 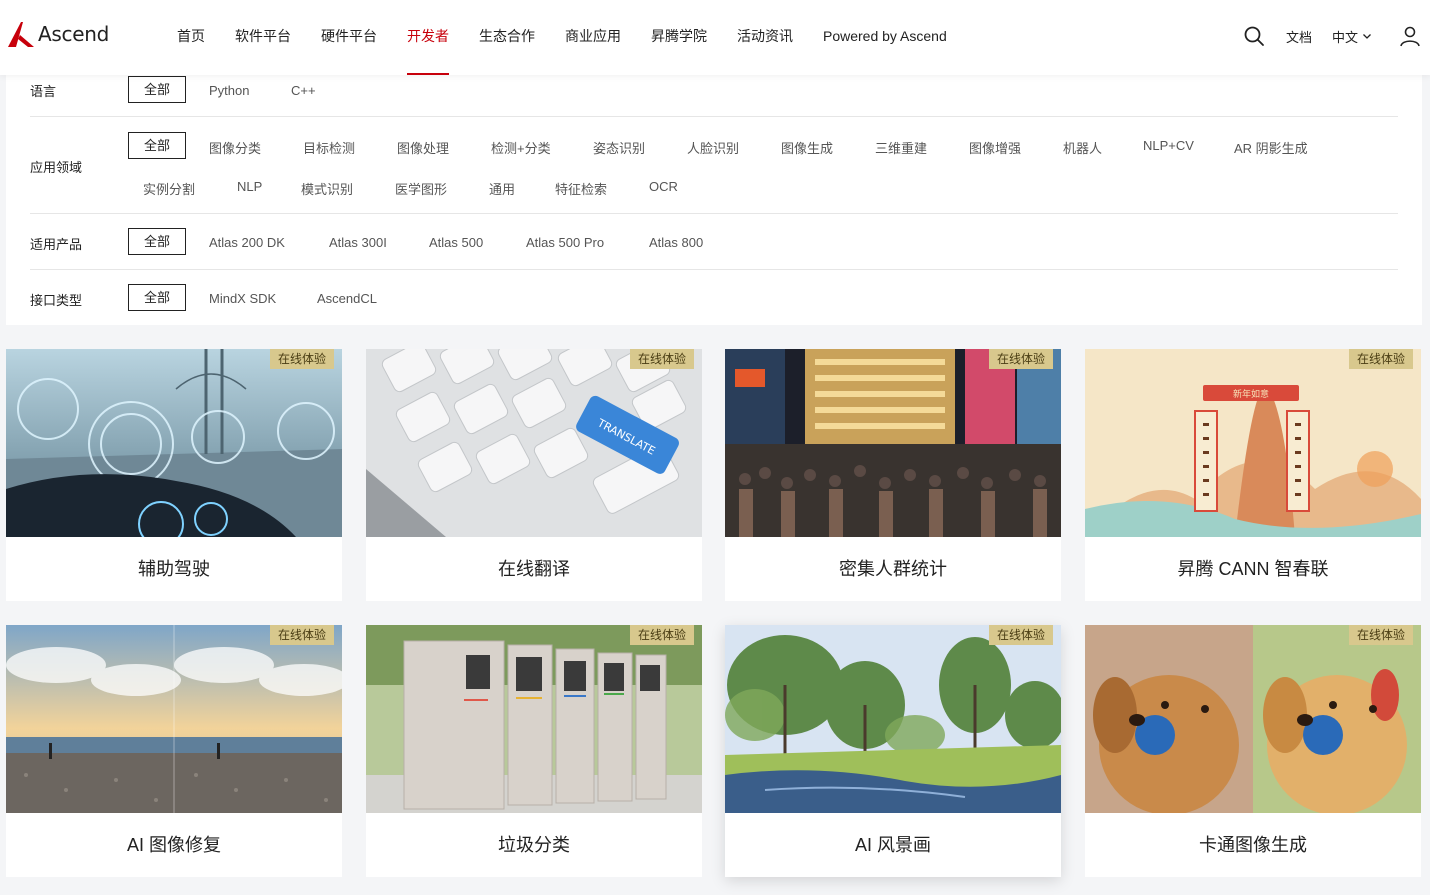 What do you see at coordinates (421, 188) in the screenshot?
I see `filter-option-medical-imaging: 医学图形` at bounding box center [421, 188].